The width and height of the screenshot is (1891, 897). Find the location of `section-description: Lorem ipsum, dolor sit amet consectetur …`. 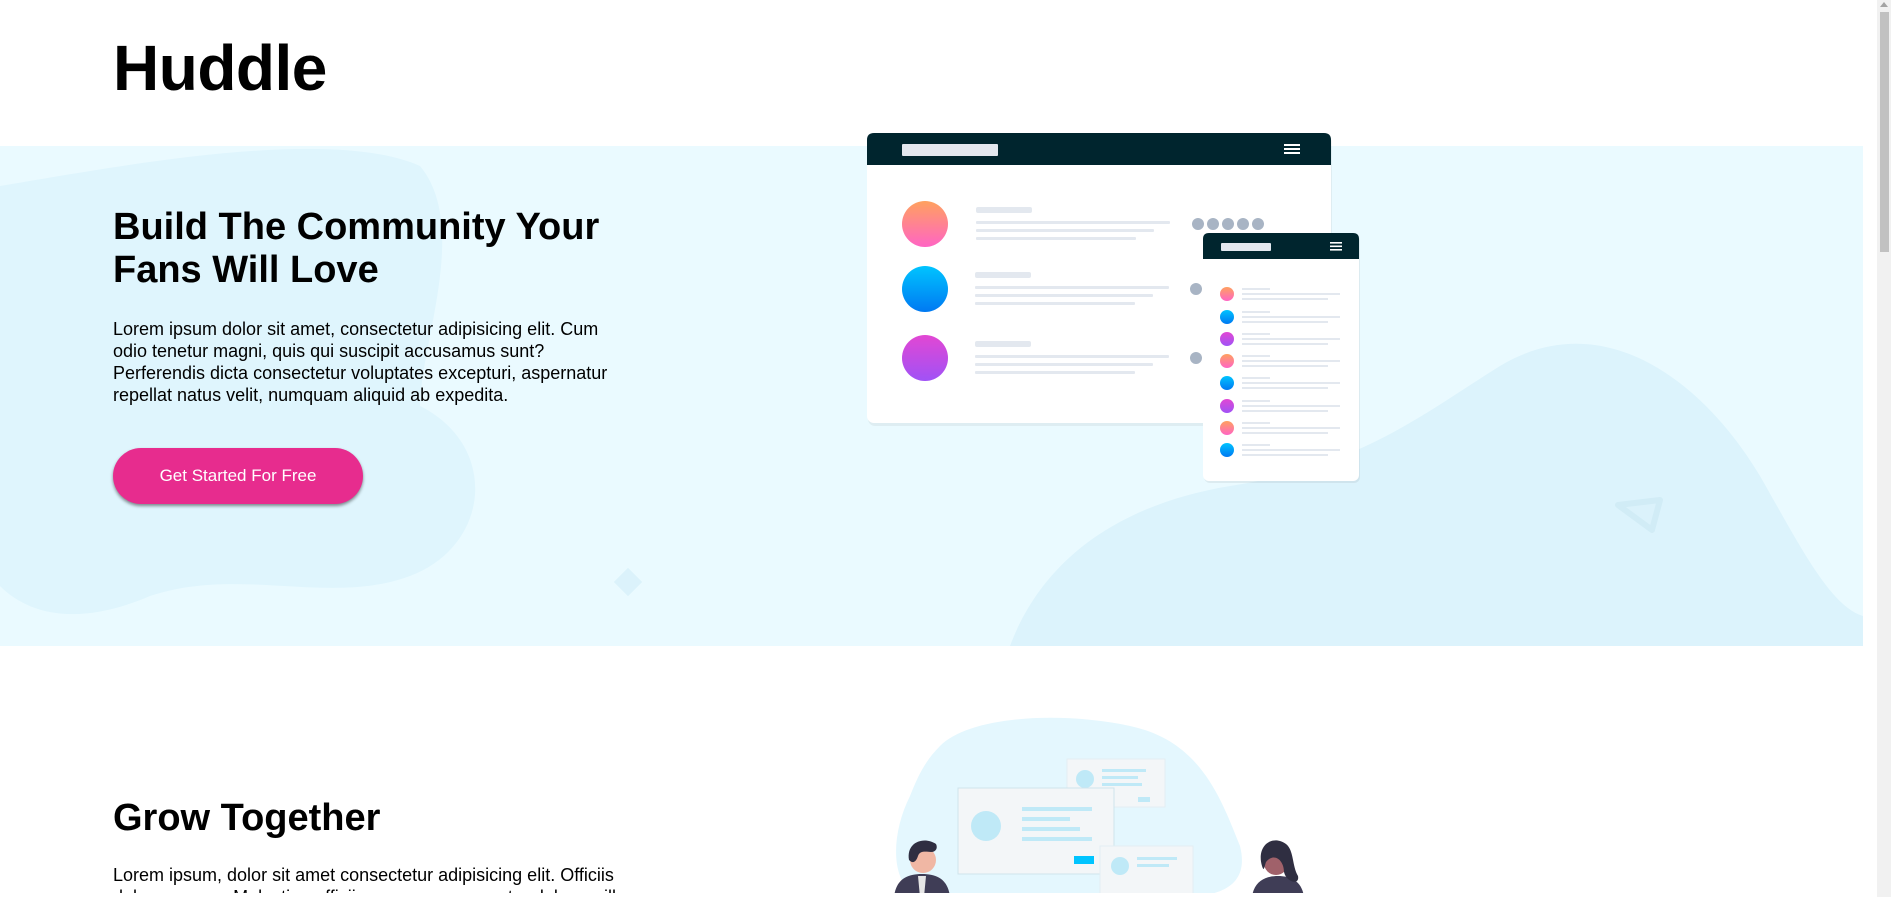

section-description: Lorem ipsum, dolor sit amet consectetur … is located at coordinates (372, 879).